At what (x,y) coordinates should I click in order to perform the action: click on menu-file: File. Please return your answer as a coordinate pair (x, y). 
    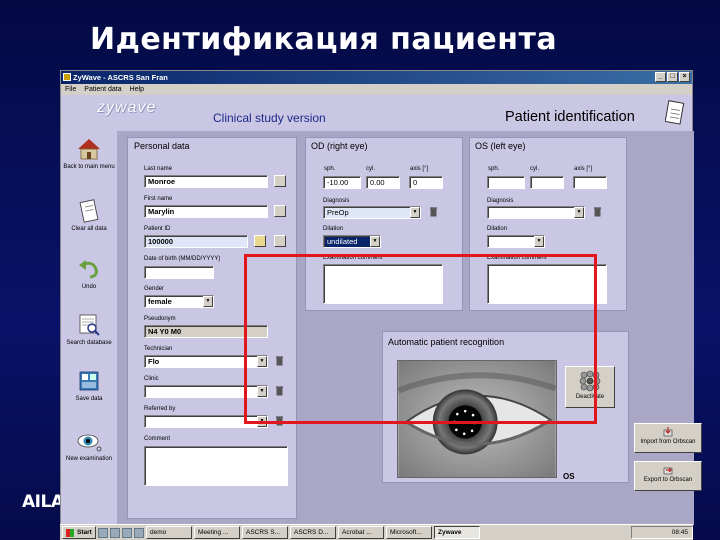
    Looking at the image, I should click on (70, 89).